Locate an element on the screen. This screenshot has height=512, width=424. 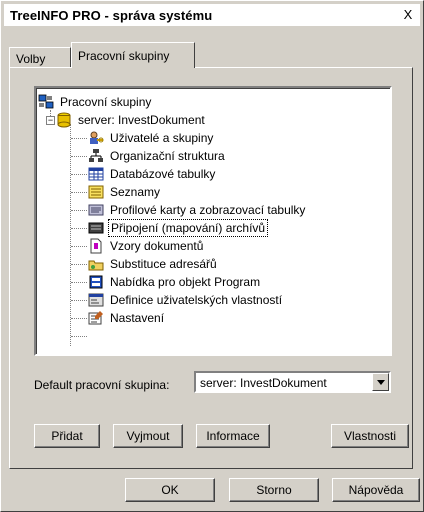
info-button: Informace is located at coordinates (233, 436).